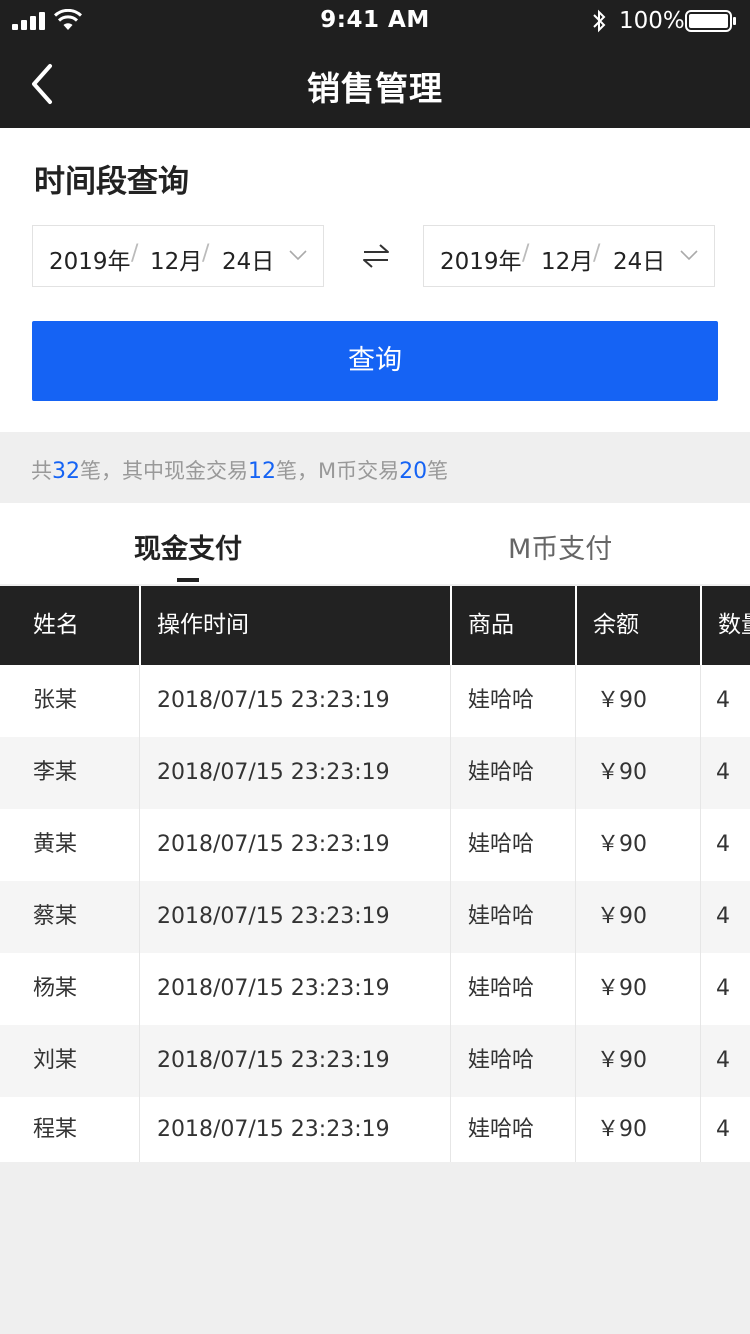 Image resolution: width=750 pixels, height=1334 pixels. I want to click on active-tab-indicator, so click(188, 580).